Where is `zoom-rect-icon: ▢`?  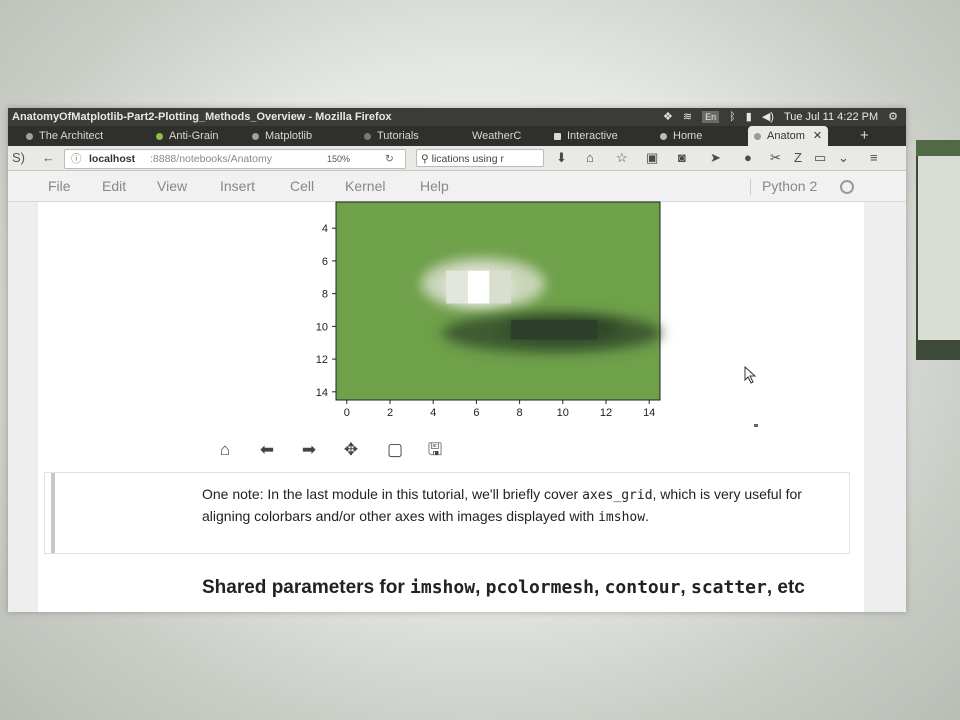 zoom-rect-icon: ▢ is located at coordinates (395, 450).